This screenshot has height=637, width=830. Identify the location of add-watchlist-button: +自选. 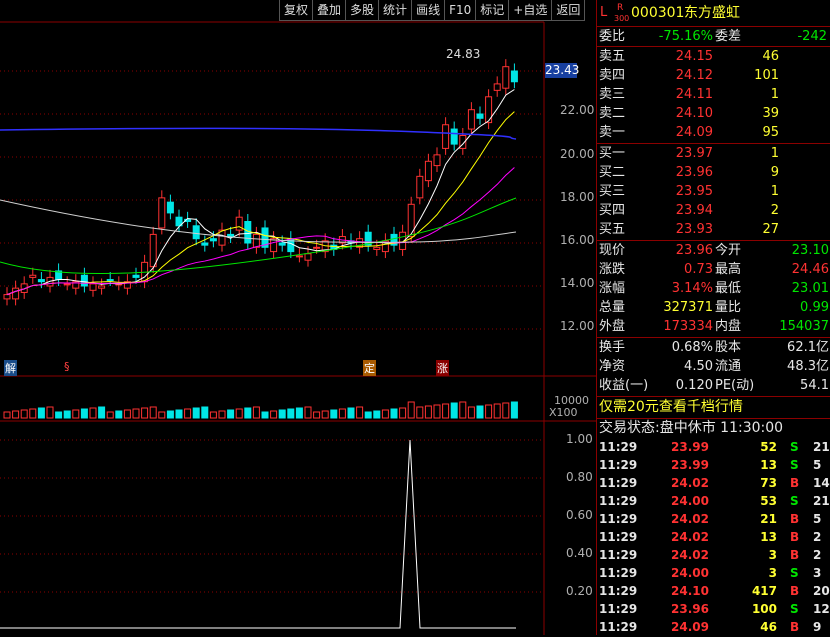
(530, 10).